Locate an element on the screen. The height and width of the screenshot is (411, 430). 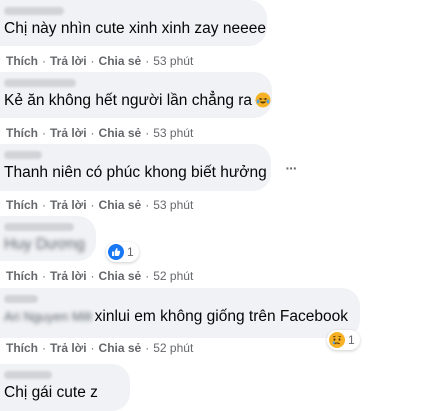
comment-text: Kẻ ăn không hết người lần chẳng ra is located at coordinates (137, 102).